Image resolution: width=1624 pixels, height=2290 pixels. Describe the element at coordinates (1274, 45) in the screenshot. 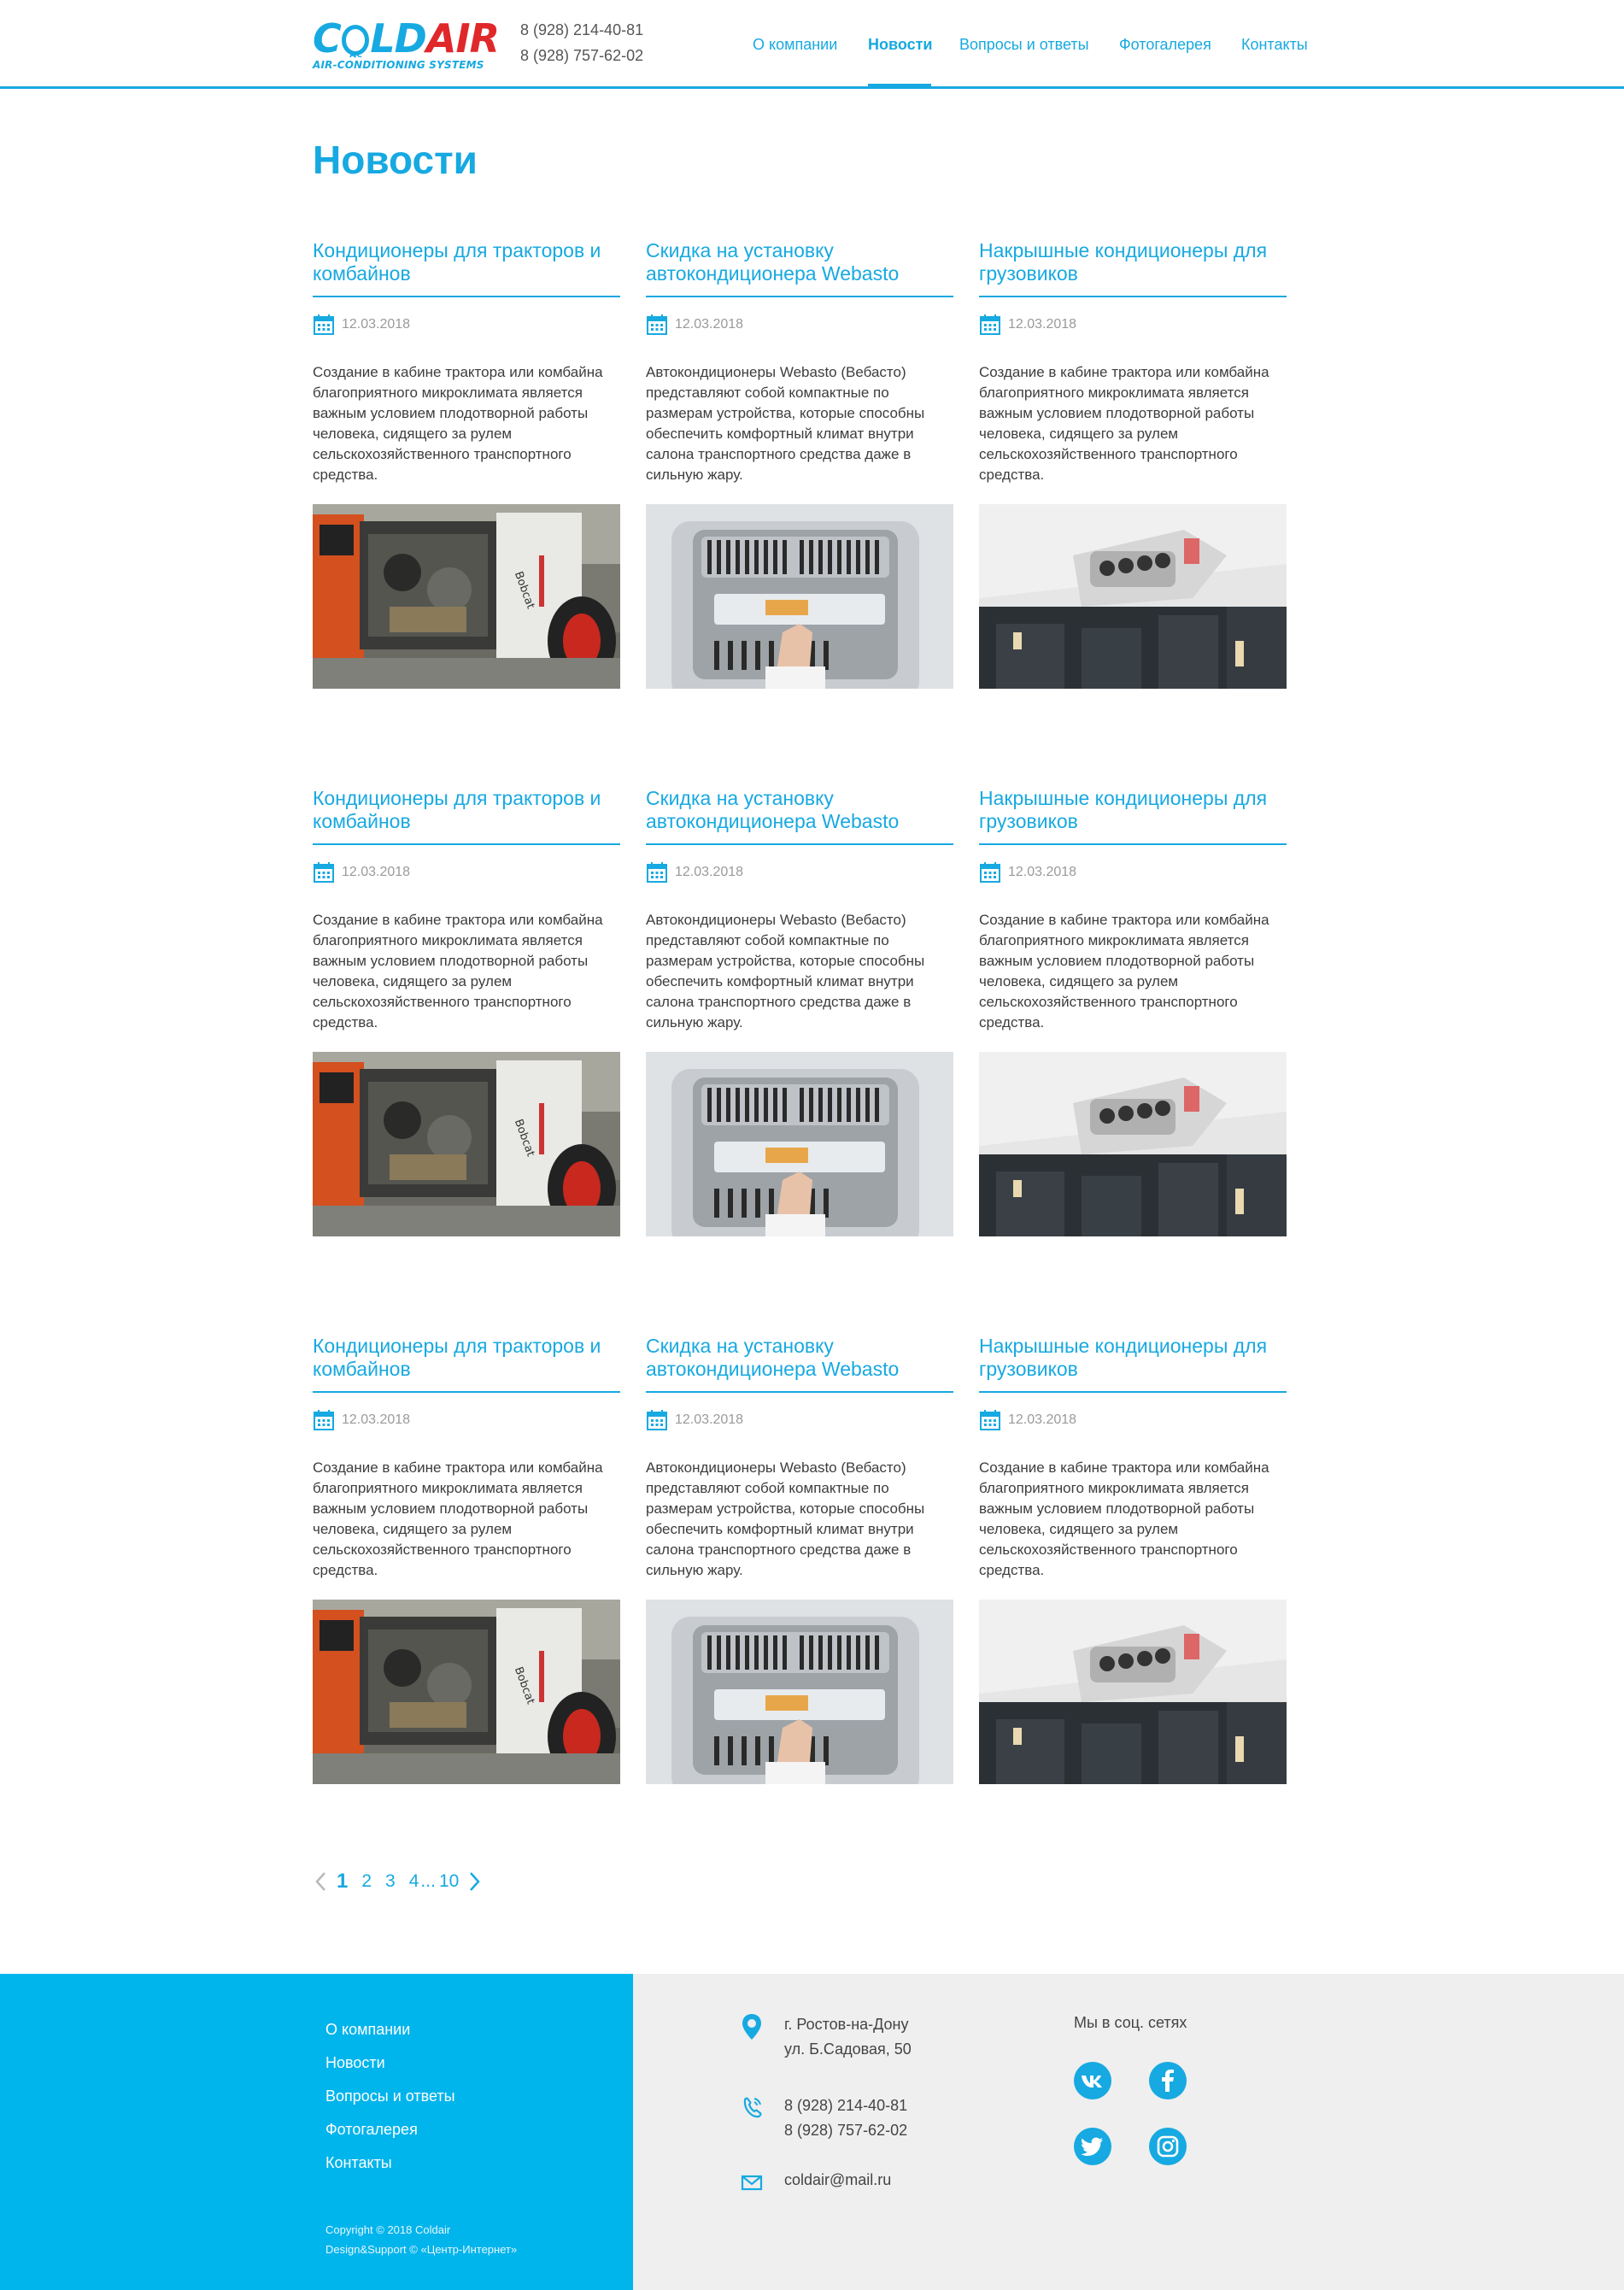

I see `nav-item-contacts: Контакты` at that location.